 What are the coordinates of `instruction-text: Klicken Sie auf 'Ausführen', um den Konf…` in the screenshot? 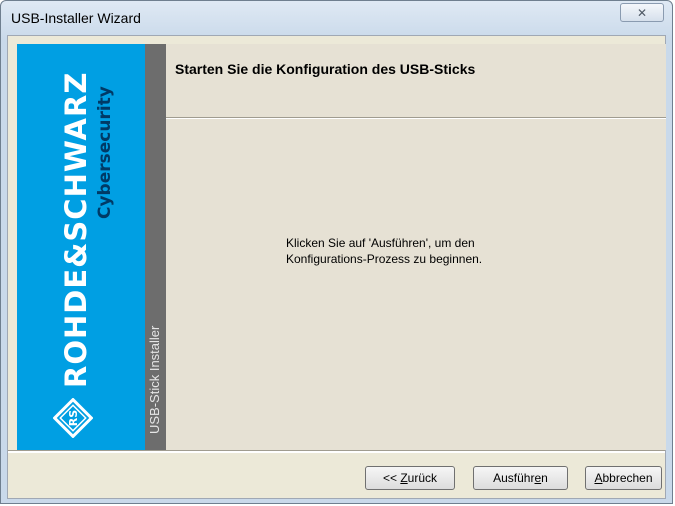 It's located at (384, 251).